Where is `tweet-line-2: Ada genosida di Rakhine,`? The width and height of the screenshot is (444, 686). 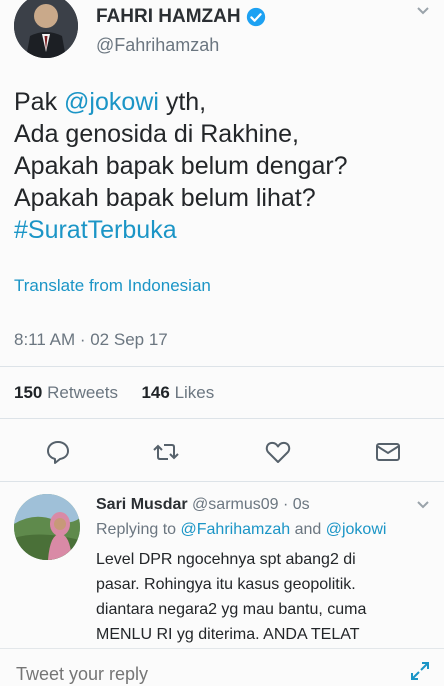 tweet-line-2: Ada genosida di Rakhine, is located at coordinates (156, 134).